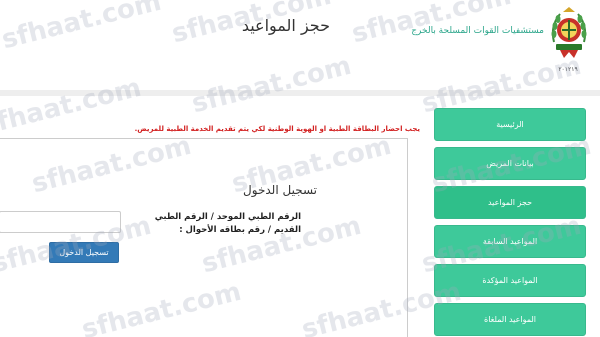  I want to click on login-title: تسجيل الدخول, so click(280, 190).